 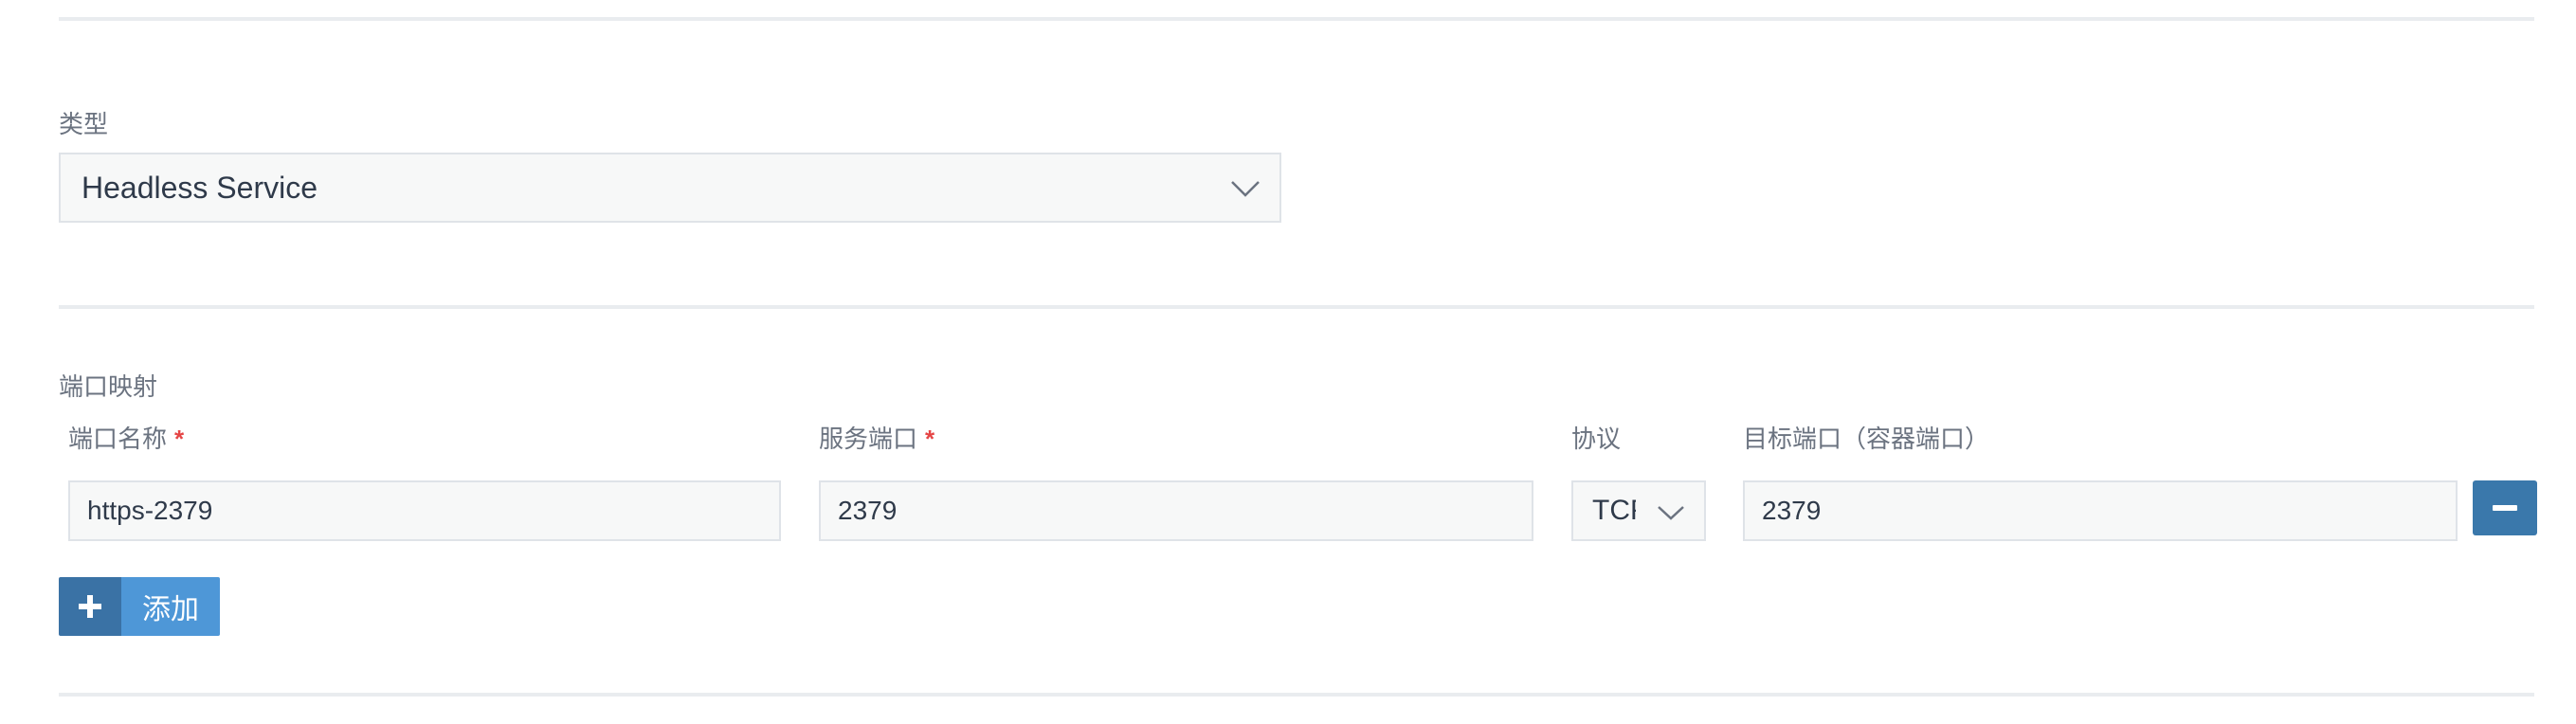 I want to click on protocol-header: 协议, so click(x=1596, y=439).